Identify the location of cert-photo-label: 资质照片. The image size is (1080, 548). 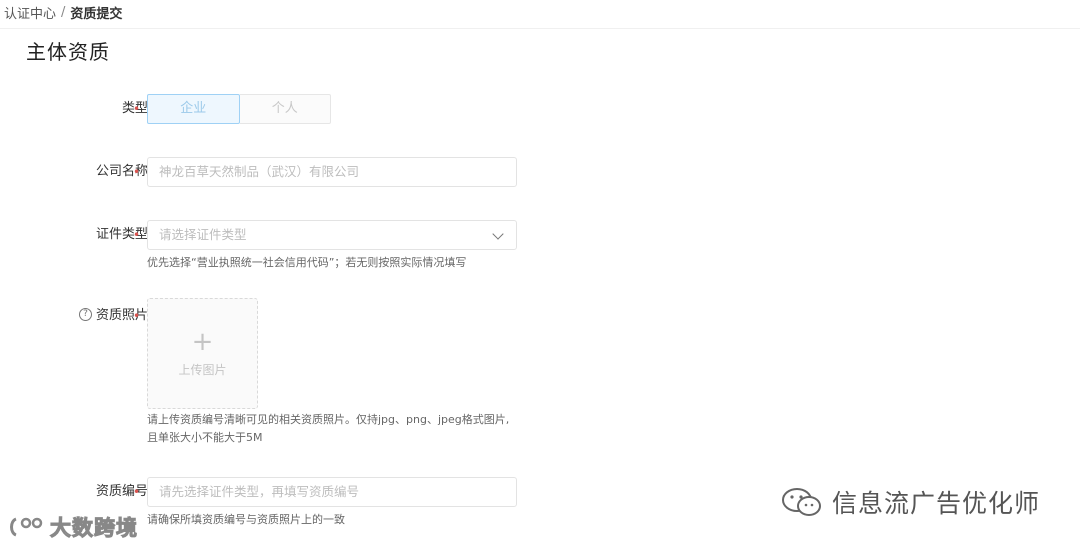
(121, 315).